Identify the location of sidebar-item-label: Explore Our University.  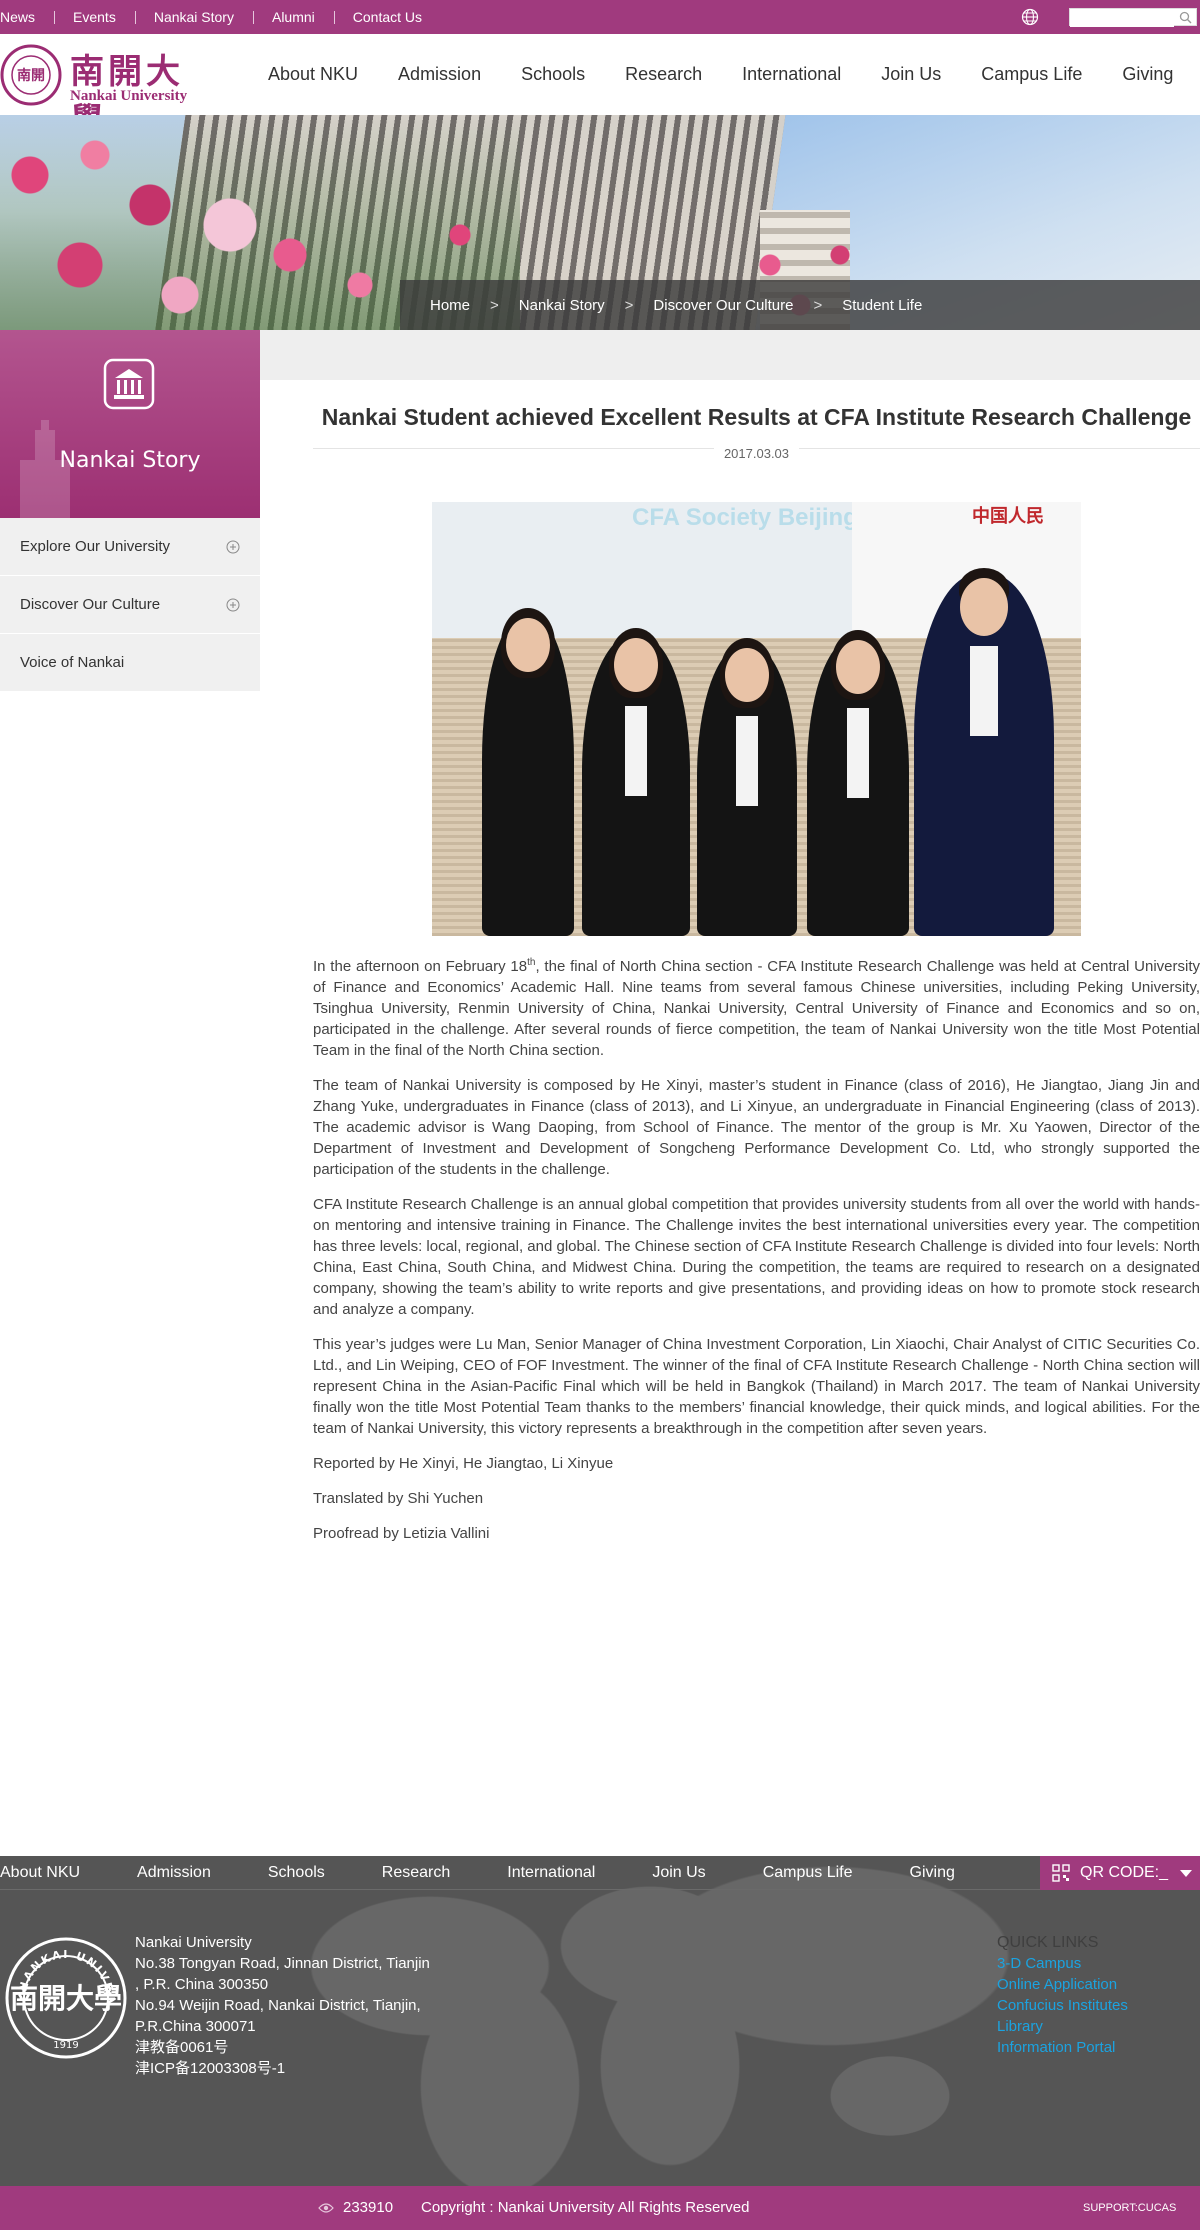
(95, 546).